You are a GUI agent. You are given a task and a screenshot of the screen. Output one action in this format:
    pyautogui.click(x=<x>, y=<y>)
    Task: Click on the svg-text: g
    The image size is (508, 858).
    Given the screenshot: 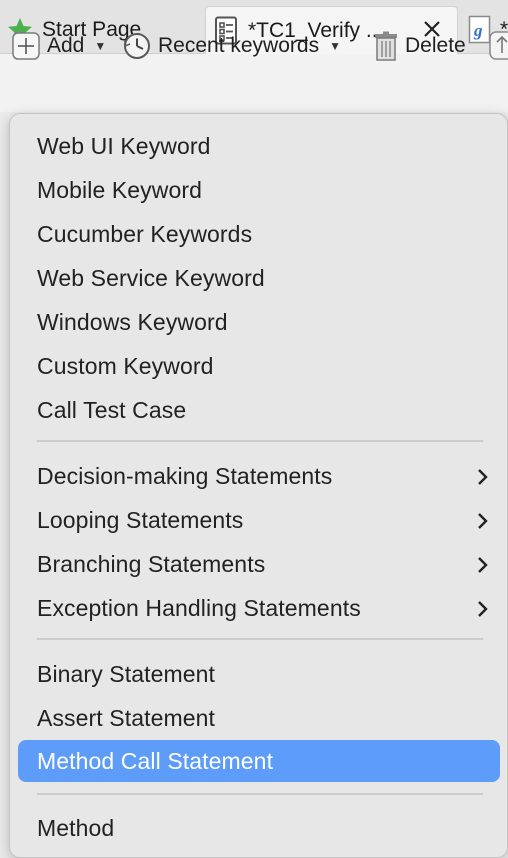 What is the action you would take?
    pyautogui.click(x=478, y=30)
    